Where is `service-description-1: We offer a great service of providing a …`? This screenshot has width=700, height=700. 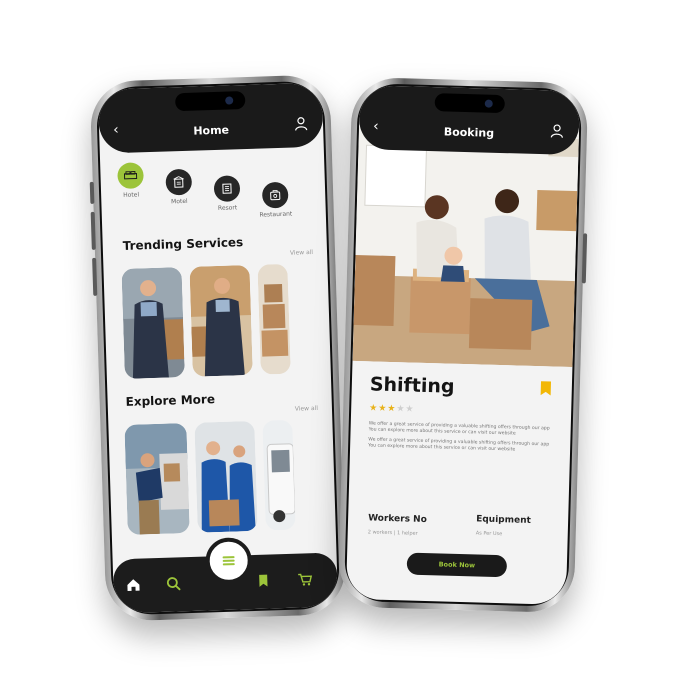
service-description-1: We offer a great service of providing a … is located at coordinates (459, 429).